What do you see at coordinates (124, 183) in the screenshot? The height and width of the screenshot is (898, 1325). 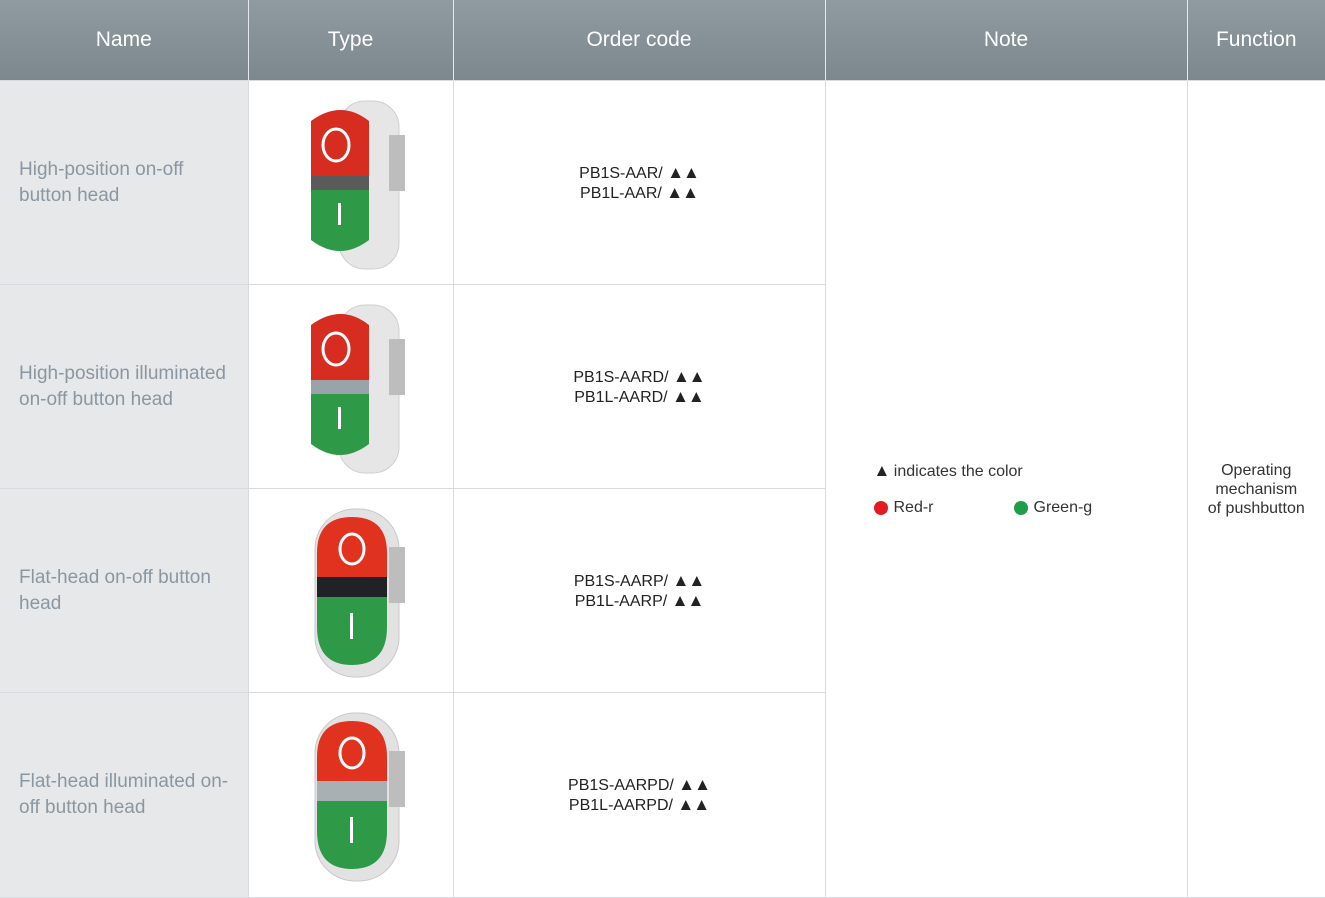 I see `product-name: High-position on-off button head` at bounding box center [124, 183].